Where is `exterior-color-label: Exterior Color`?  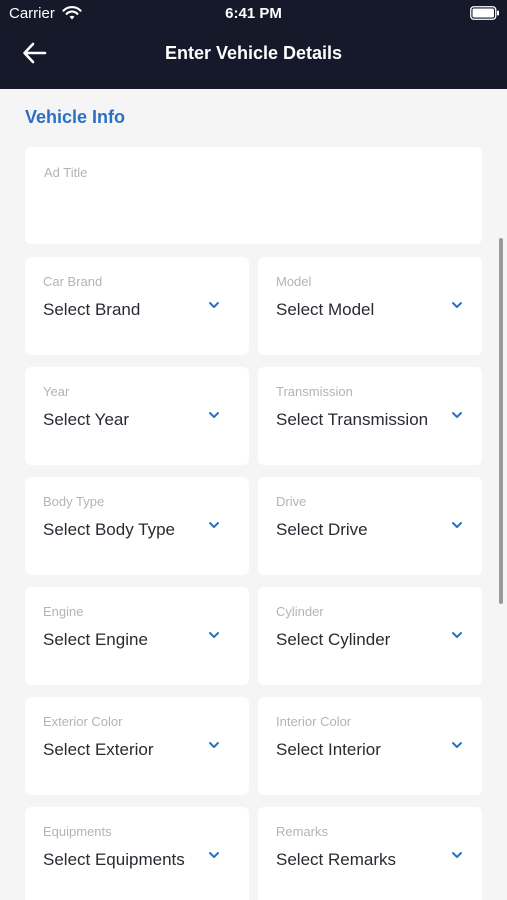
exterior-color-label: Exterior Color is located at coordinates (83, 721).